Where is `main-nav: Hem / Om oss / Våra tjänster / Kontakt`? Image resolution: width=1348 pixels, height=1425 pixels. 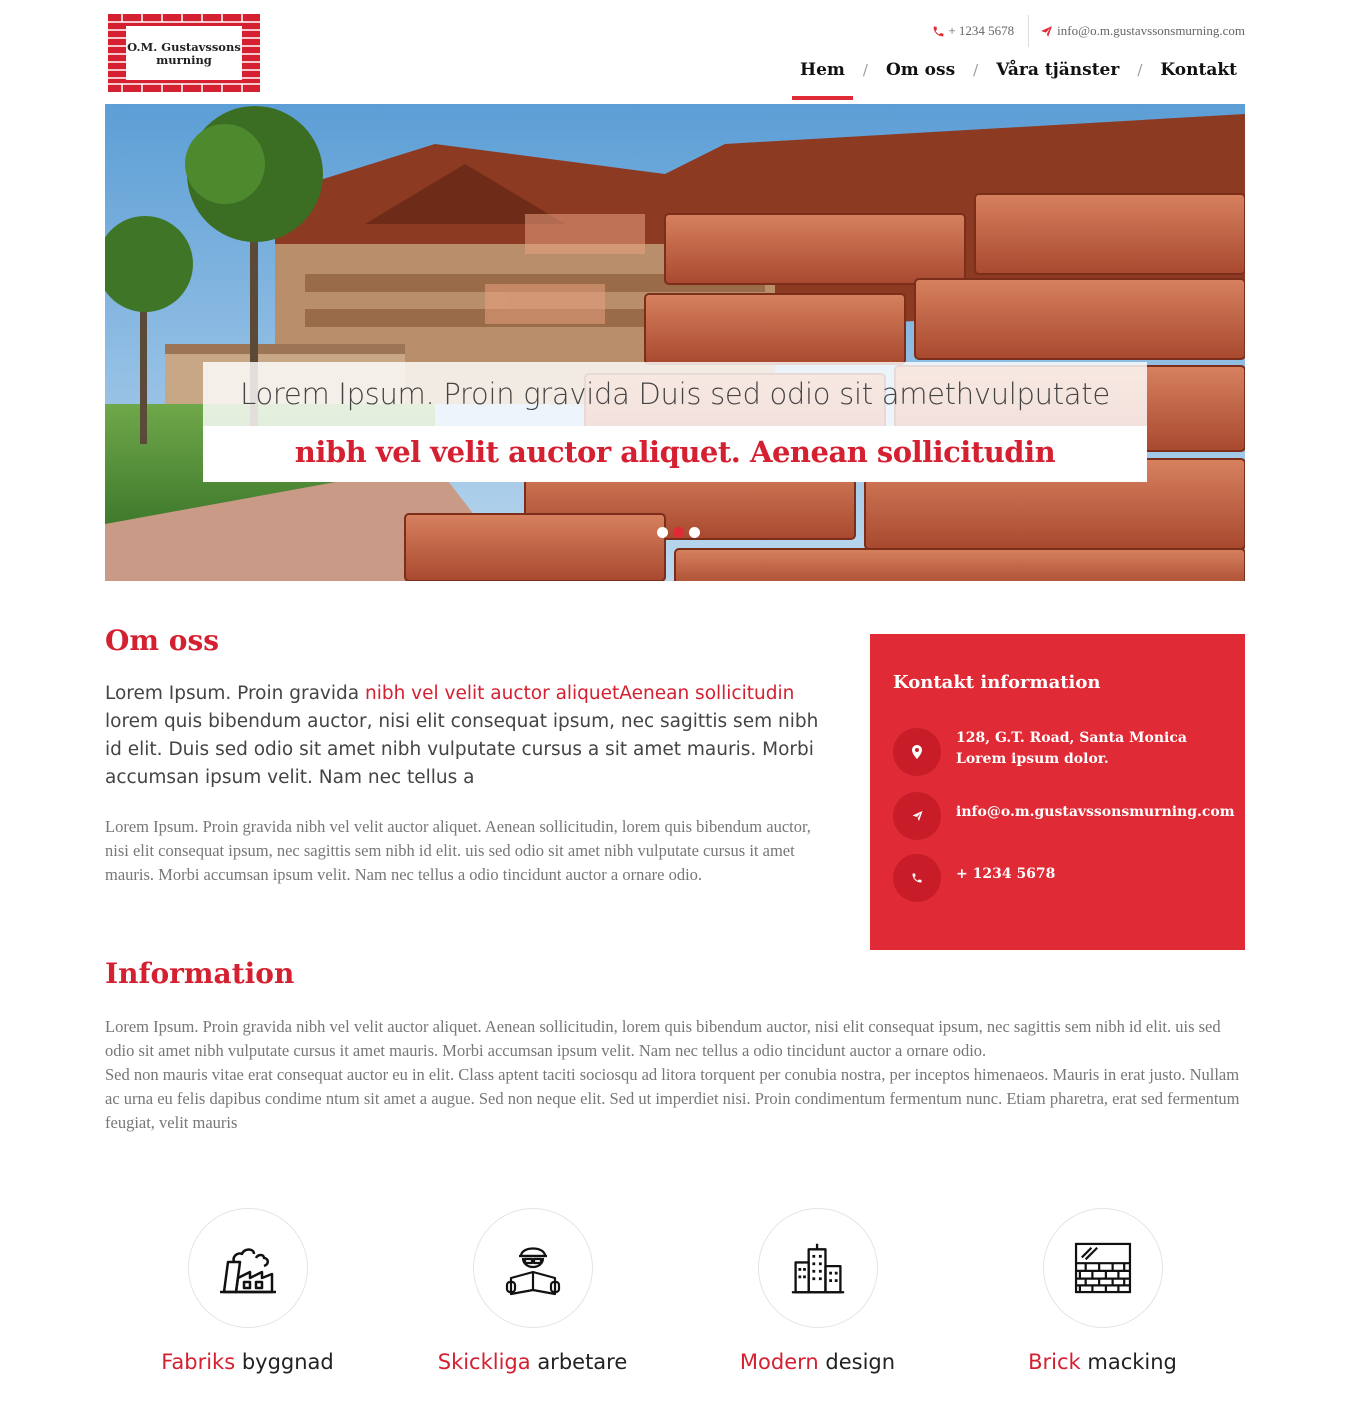 main-nav: Hem / Om oss / Våra tjänster / Kontakt is located at coordinates (1018, 81).